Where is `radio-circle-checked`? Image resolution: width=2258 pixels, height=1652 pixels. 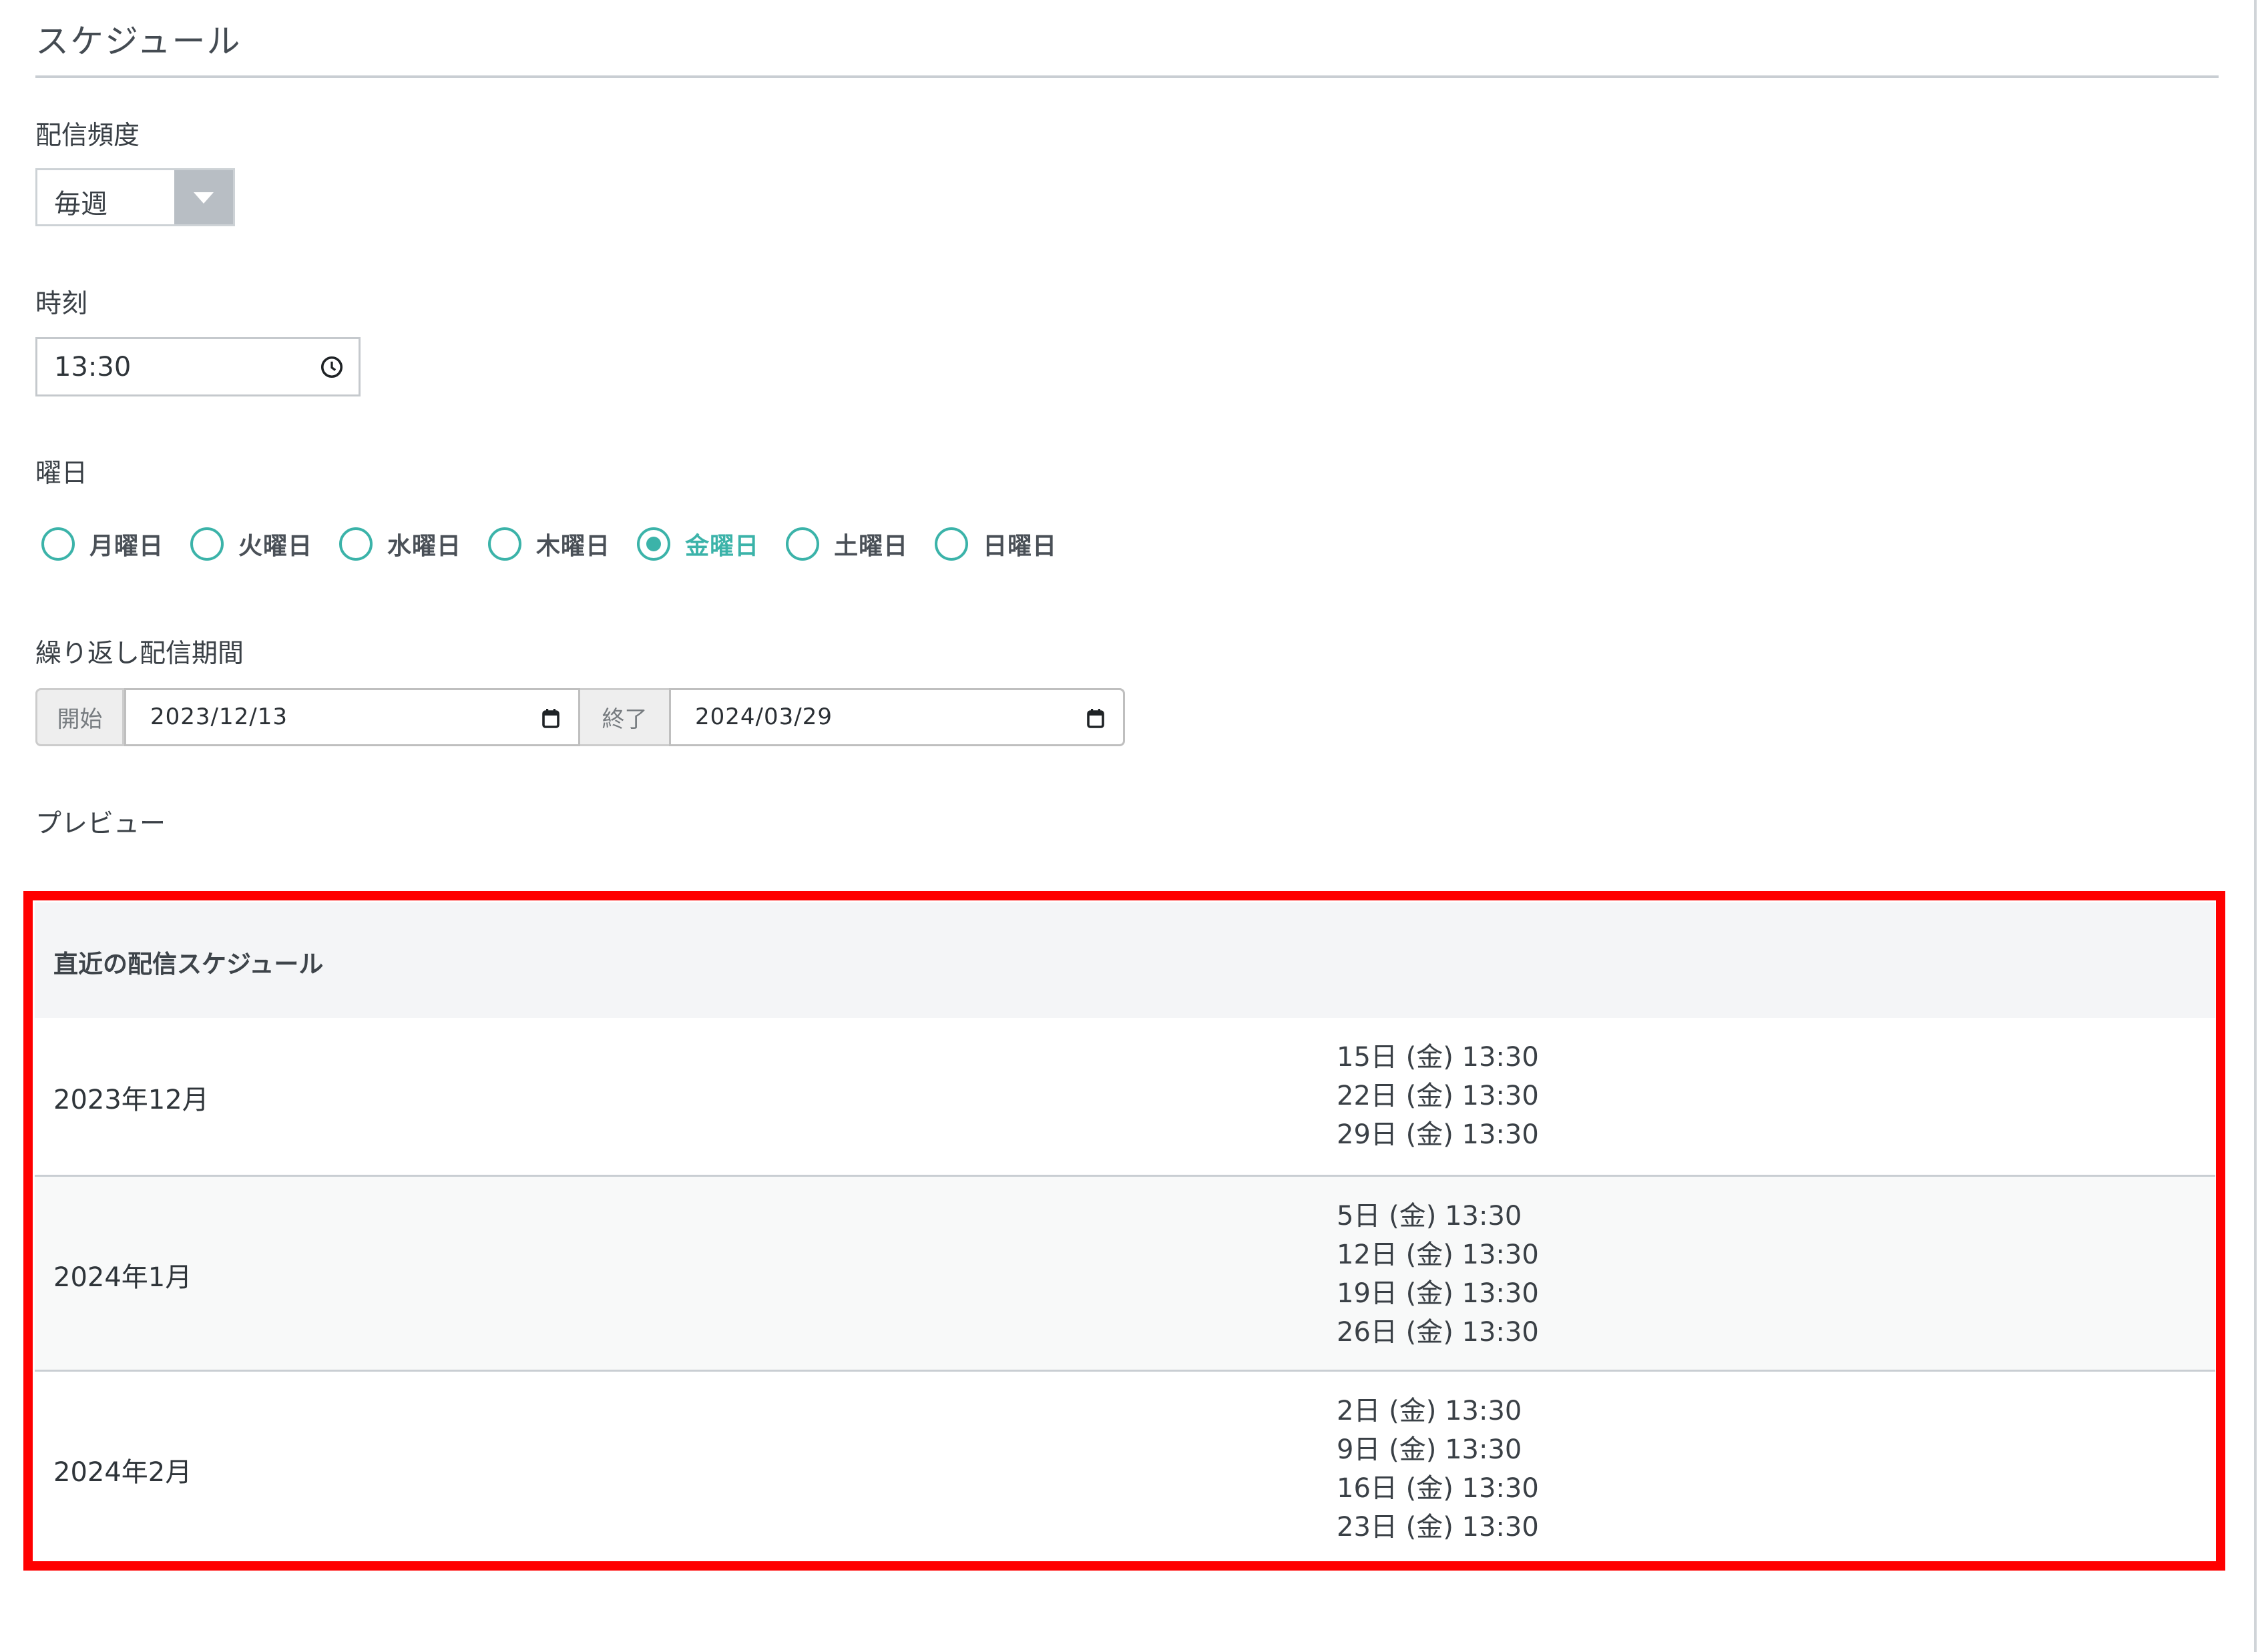
radio-circle-checked is located at coordinates (654, 544).